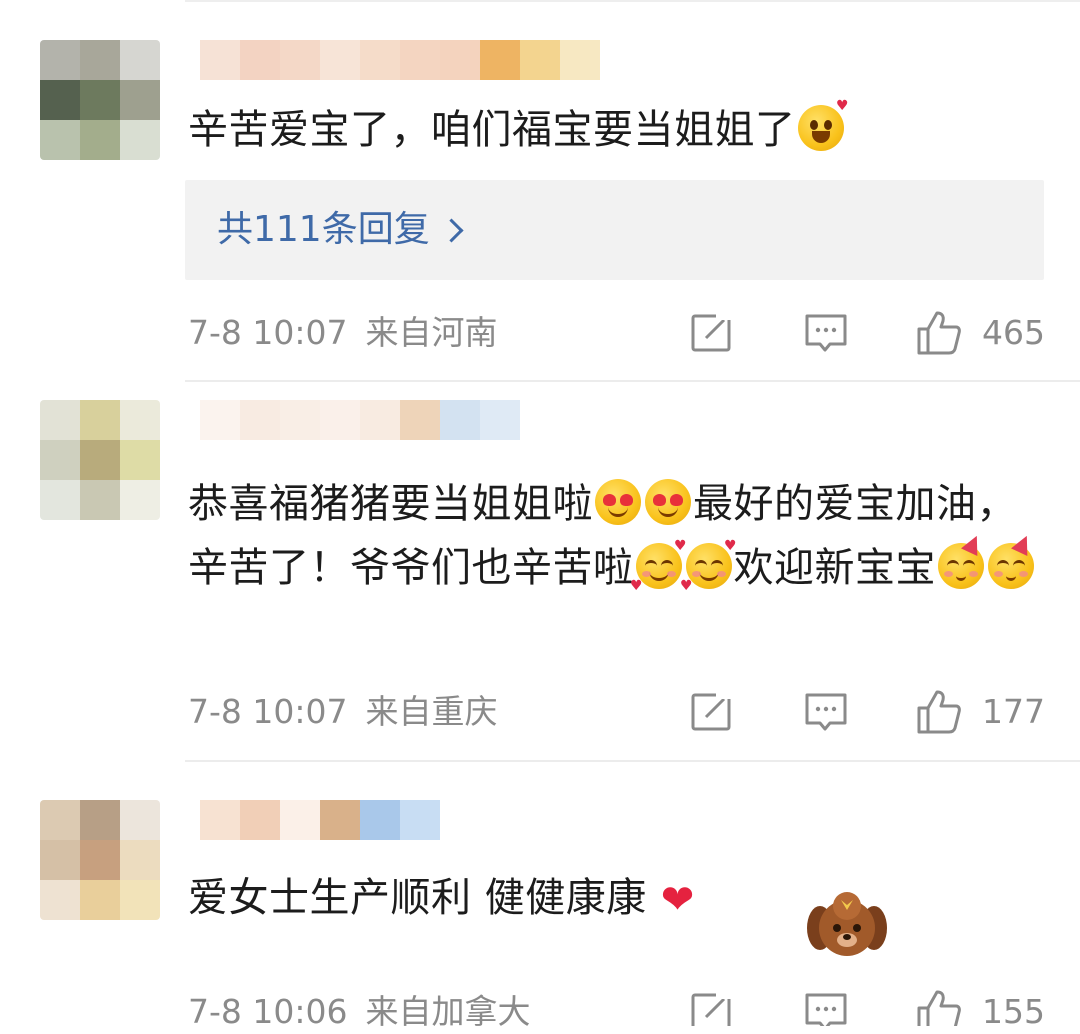 The image size is (1080, 1034). Describe the element at coordinates (268, 1011) in the screenshot. I see `comment-time: 7-8 10:06` at that location.